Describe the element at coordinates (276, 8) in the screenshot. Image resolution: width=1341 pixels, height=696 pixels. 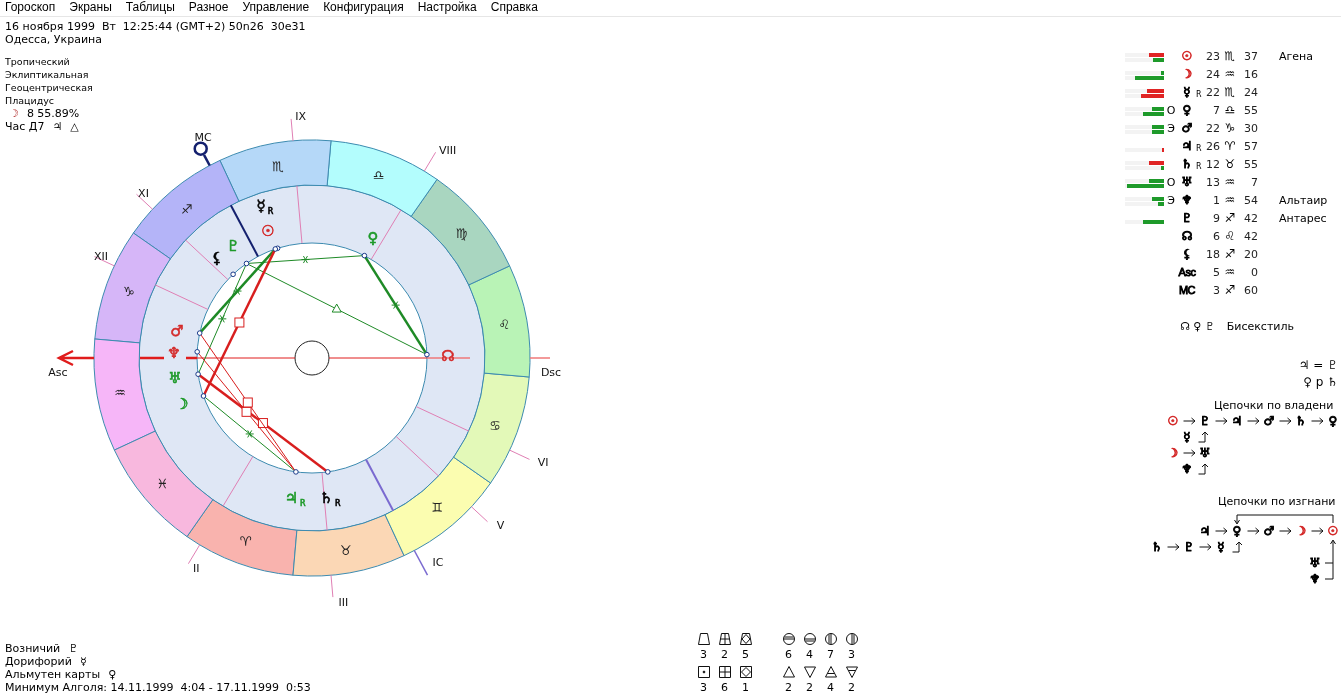
I see `menu-item: Управление` at that location.